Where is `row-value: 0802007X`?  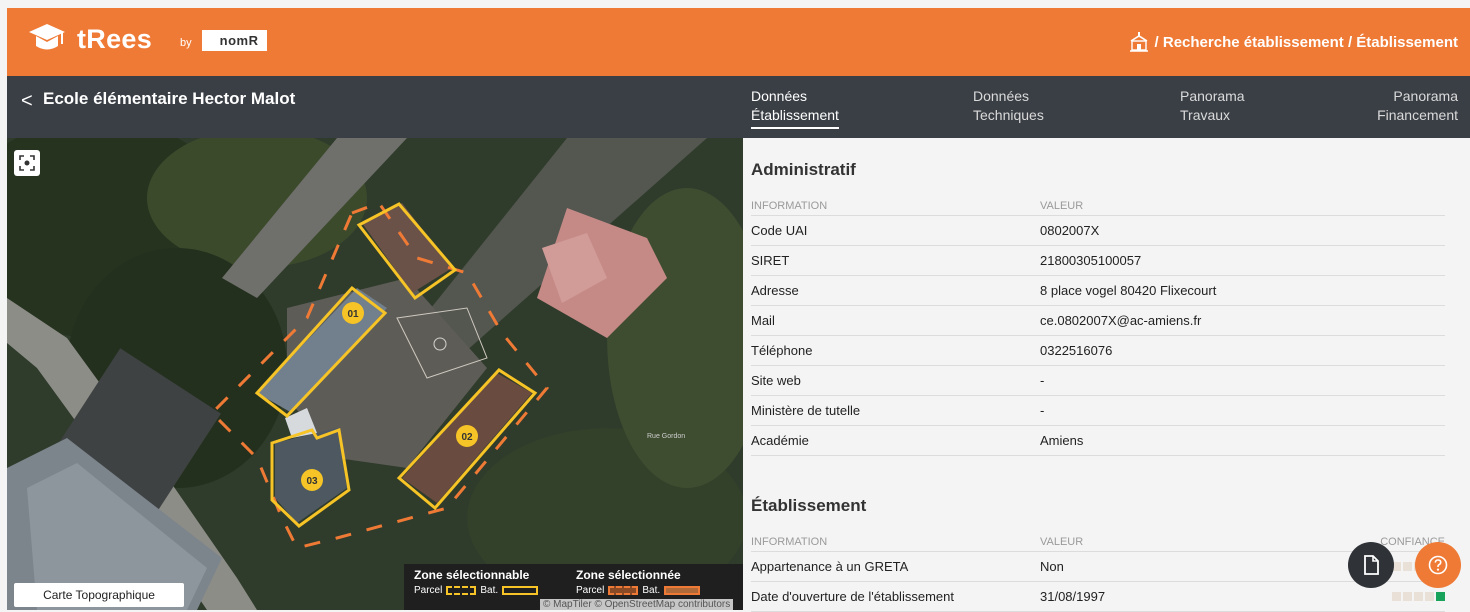 row-value: 0802007X is located at coordinates (1070, 230).